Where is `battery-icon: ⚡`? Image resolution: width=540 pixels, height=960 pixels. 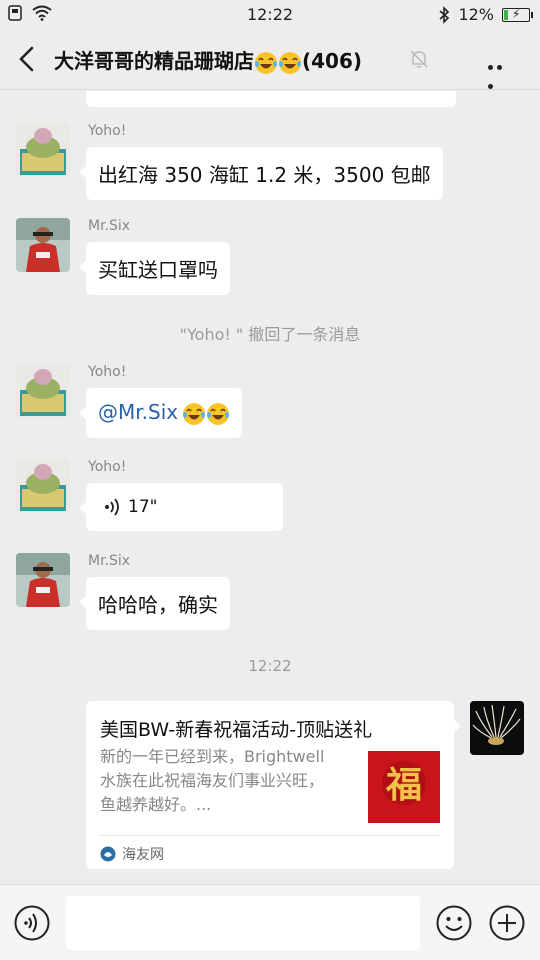
battery-icon: ⚡ is located at coordinates (517, 14).